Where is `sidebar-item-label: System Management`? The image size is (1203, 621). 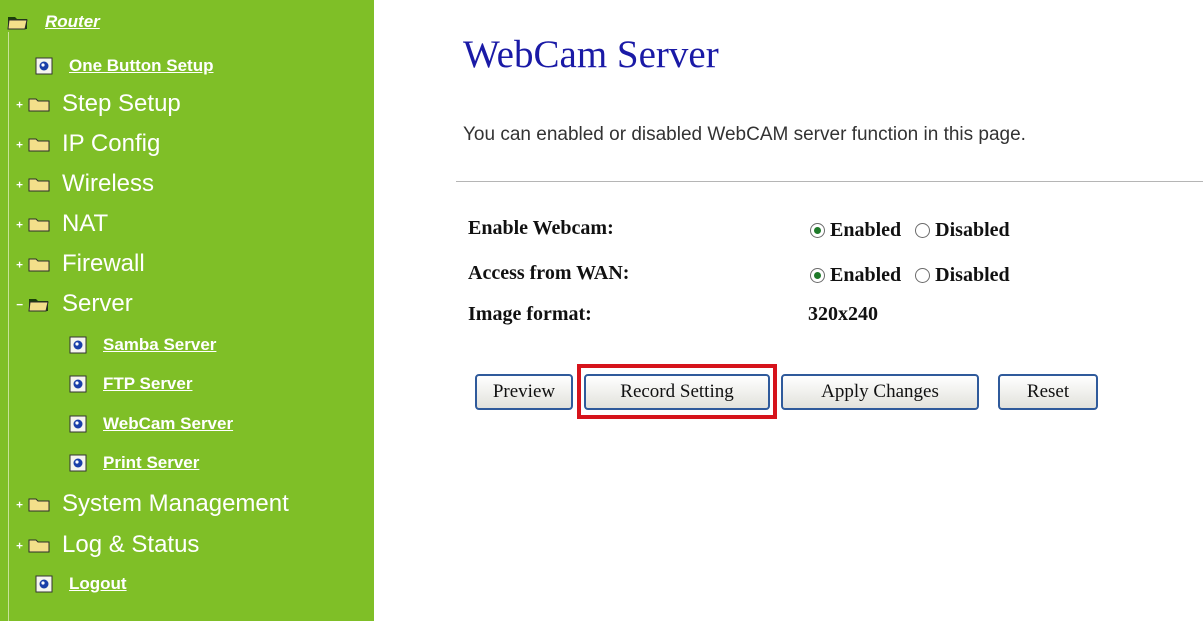
sidebar-item-label: System Management is located at coordinates (175, 503).